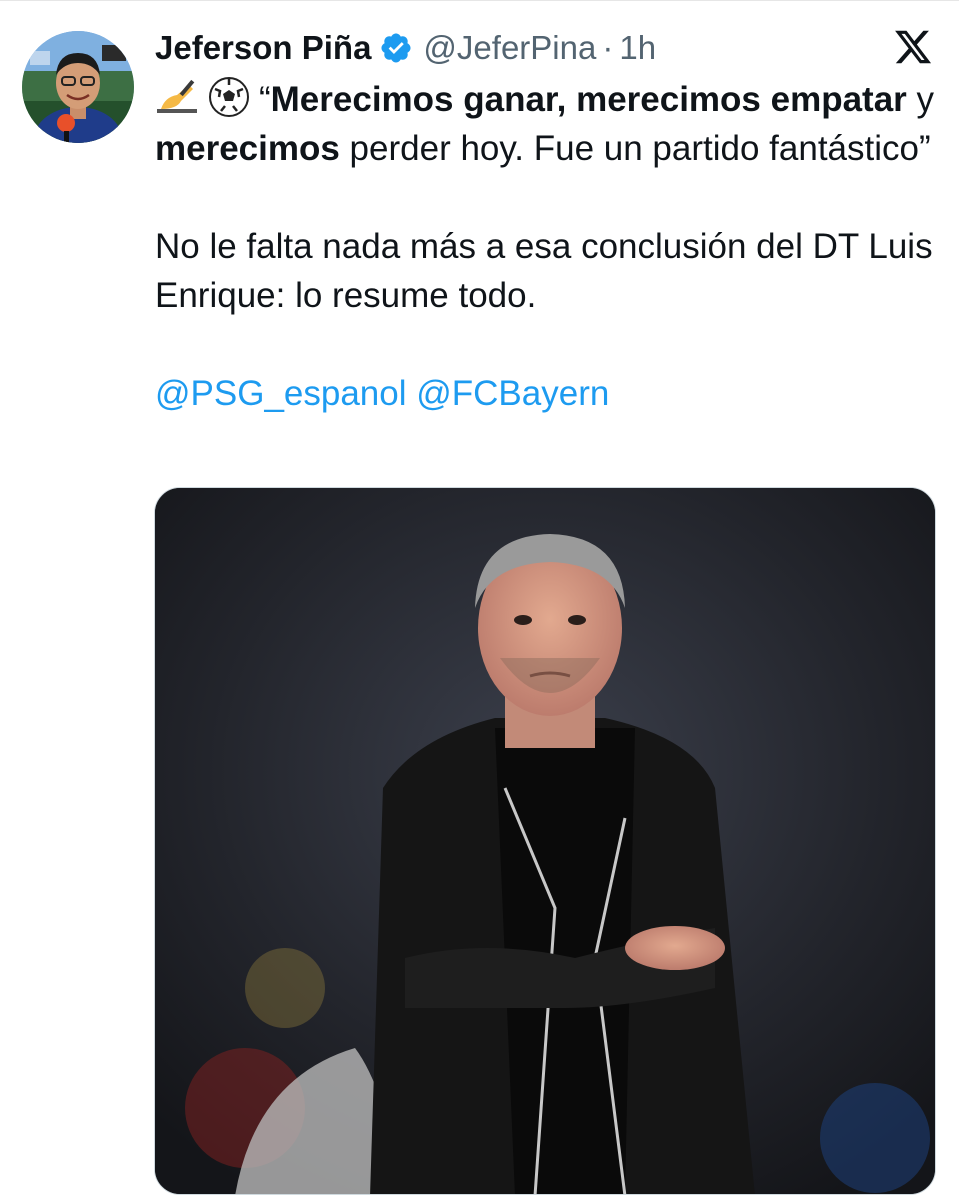  Describe the element at coordinates (229, 97) in the screenshot. I see `soccer-ball-emoji` at that location.